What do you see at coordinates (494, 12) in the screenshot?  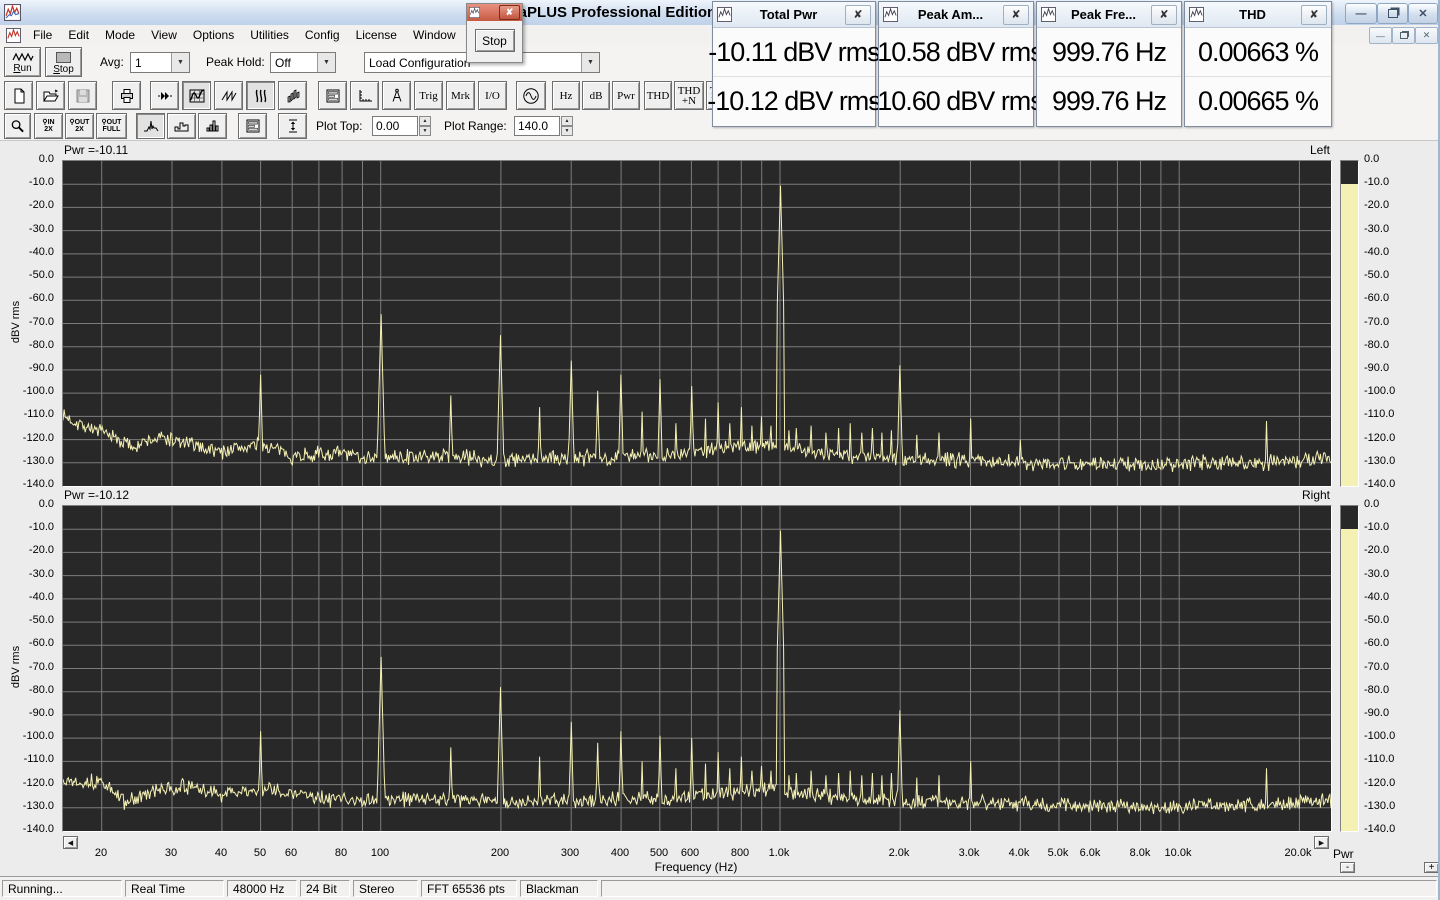 I see `stop-popup-titlebar: ✘` at bounding box center [494, 12].